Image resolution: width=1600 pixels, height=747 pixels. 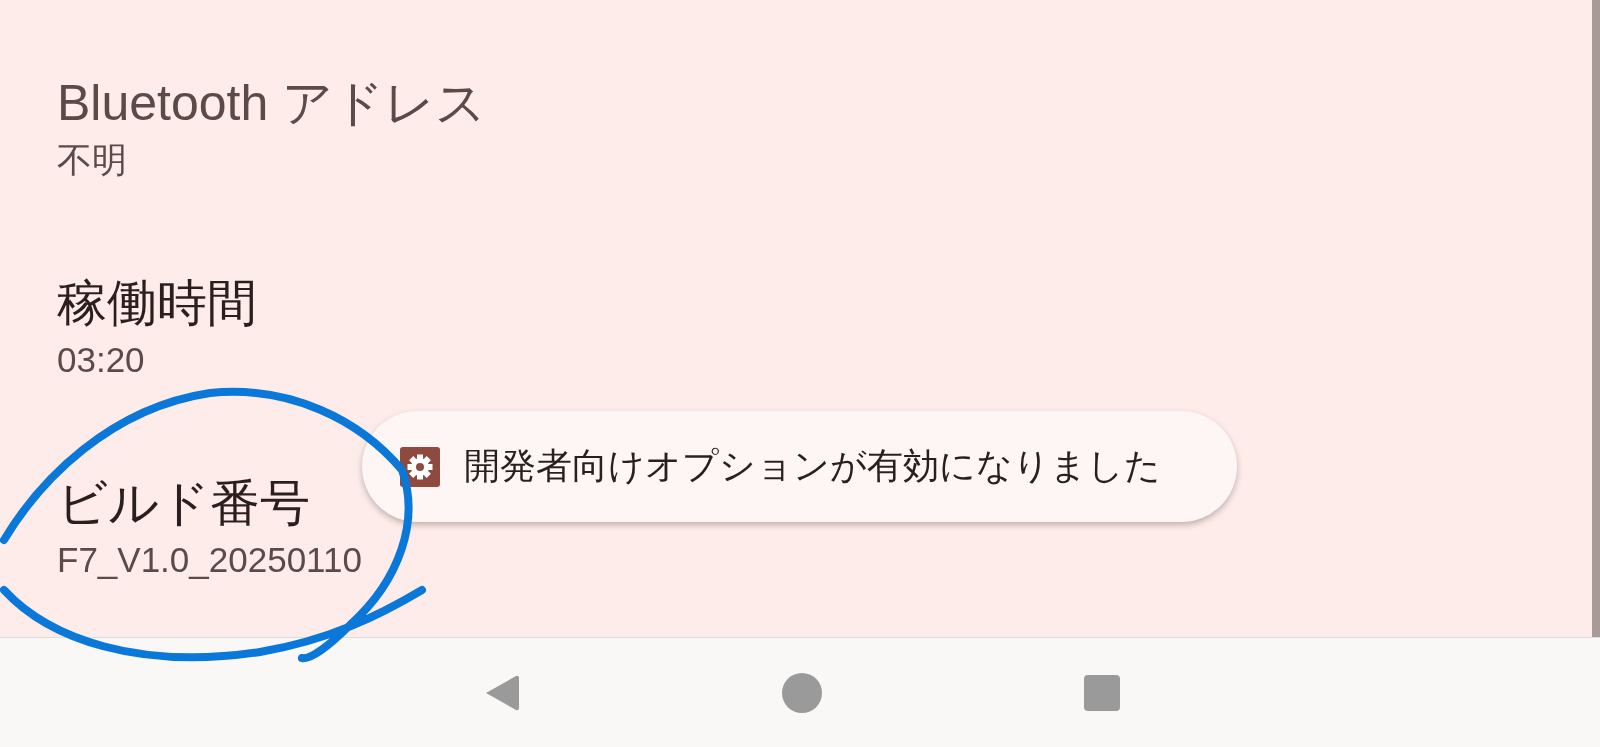 I want to click on toast-message: 開発者向けオプションが有効になりました, so click(x=812, y=466).